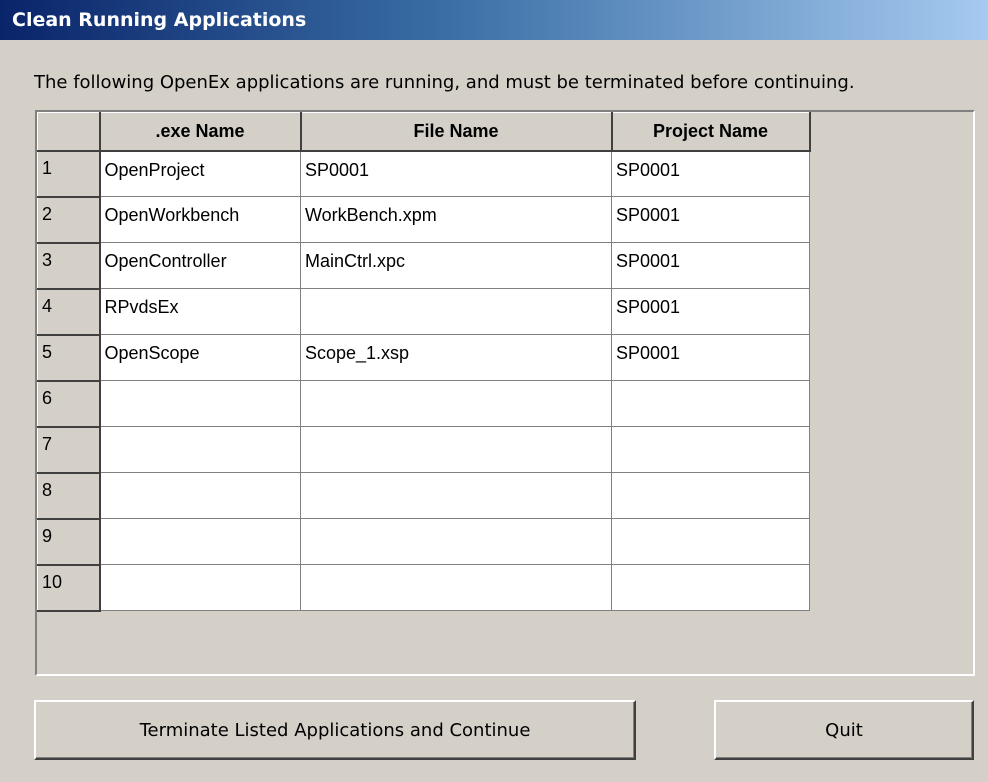 Image resolution: width=988 pixels, height=782 pixels. I want to click on column-header-file-name: File Name, so click(456, 132).